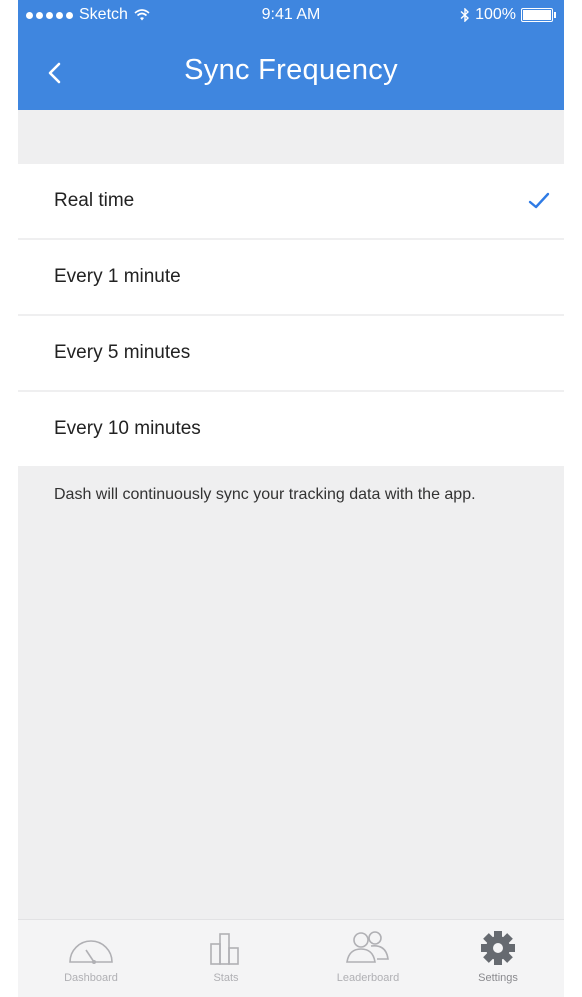 The image size is (582, 997). I want to click on battery-percent: 100%, so click(495, 14).